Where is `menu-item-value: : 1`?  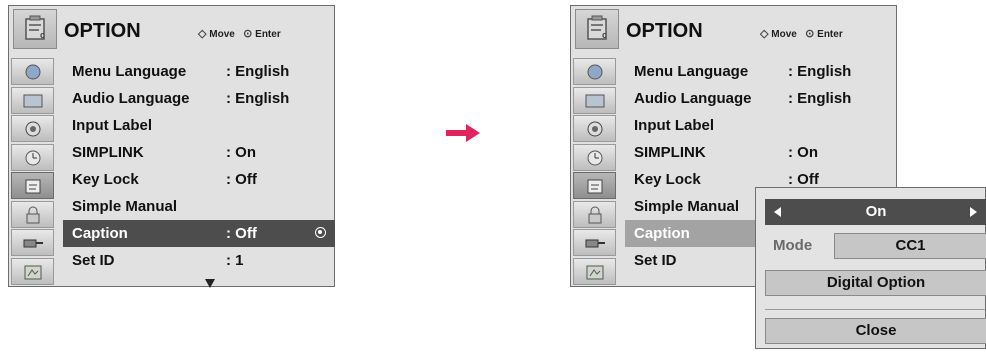 menu-item-value: : 1 is located at coordinates (235, 260).